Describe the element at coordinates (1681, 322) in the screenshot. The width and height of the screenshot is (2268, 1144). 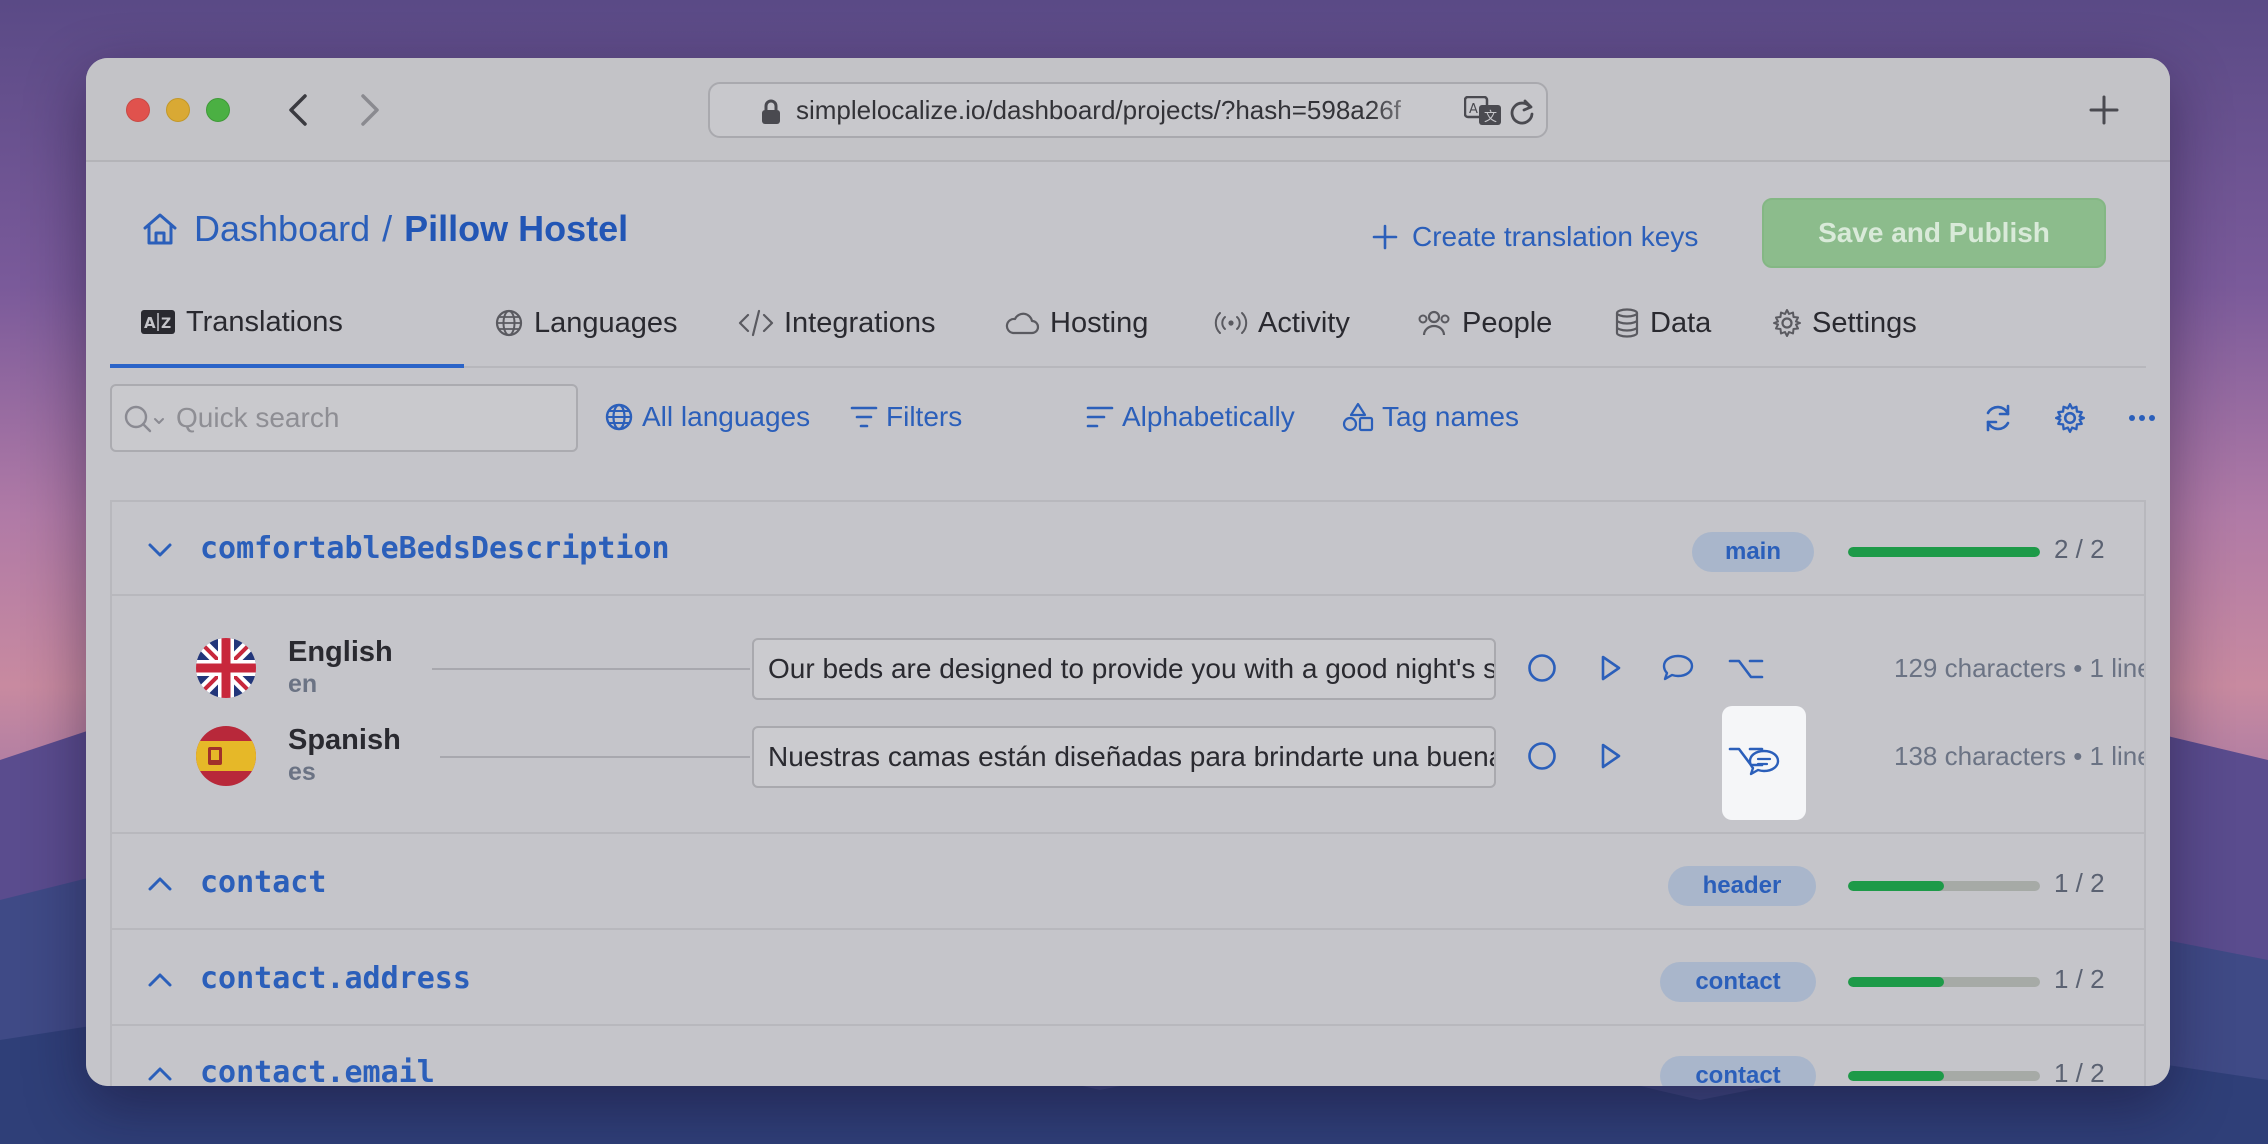
I see `tab-data-label: Data` at that location.